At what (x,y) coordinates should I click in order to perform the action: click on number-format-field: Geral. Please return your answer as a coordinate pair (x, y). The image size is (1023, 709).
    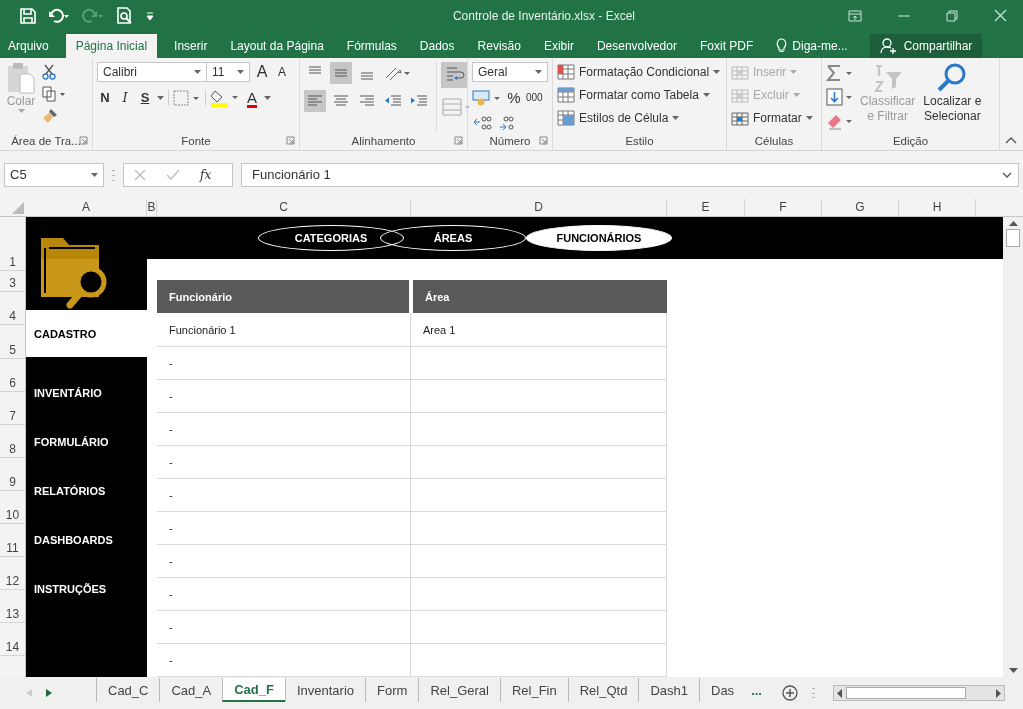
    Looking at the image, I should click on (510, 71).